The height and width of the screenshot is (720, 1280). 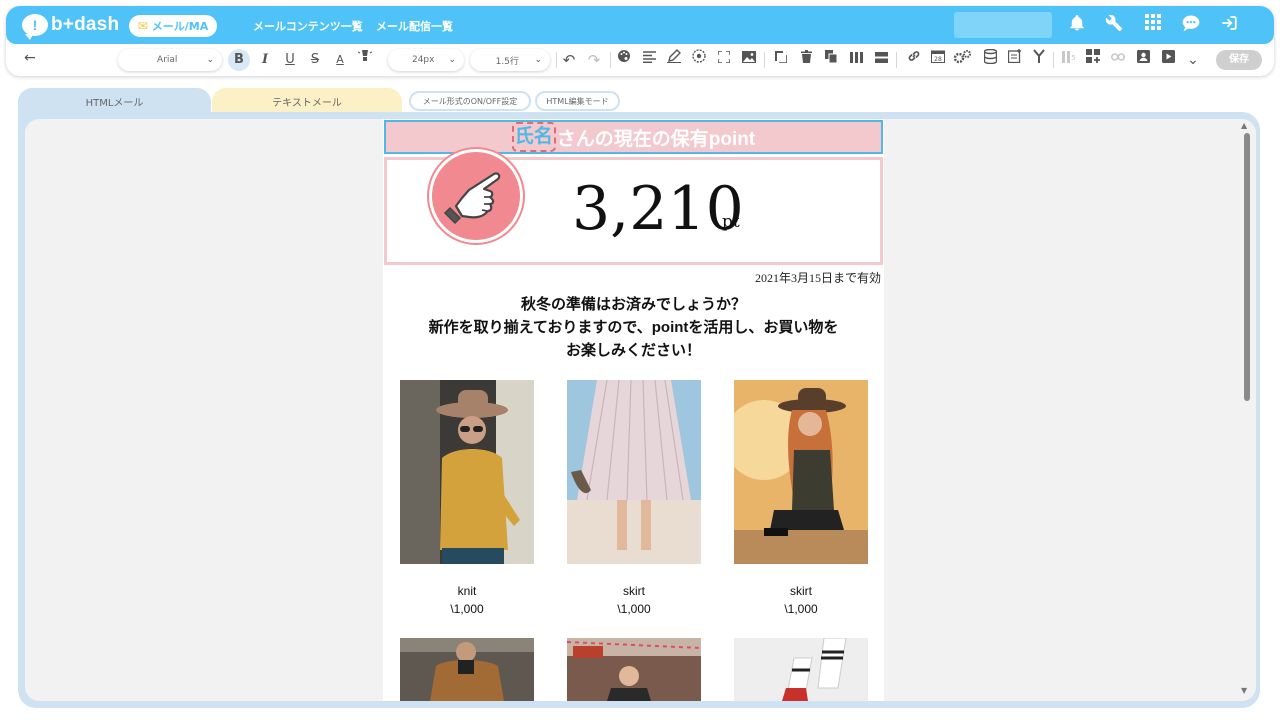 I want to click on columns-icon, so click(x=856, y=60).